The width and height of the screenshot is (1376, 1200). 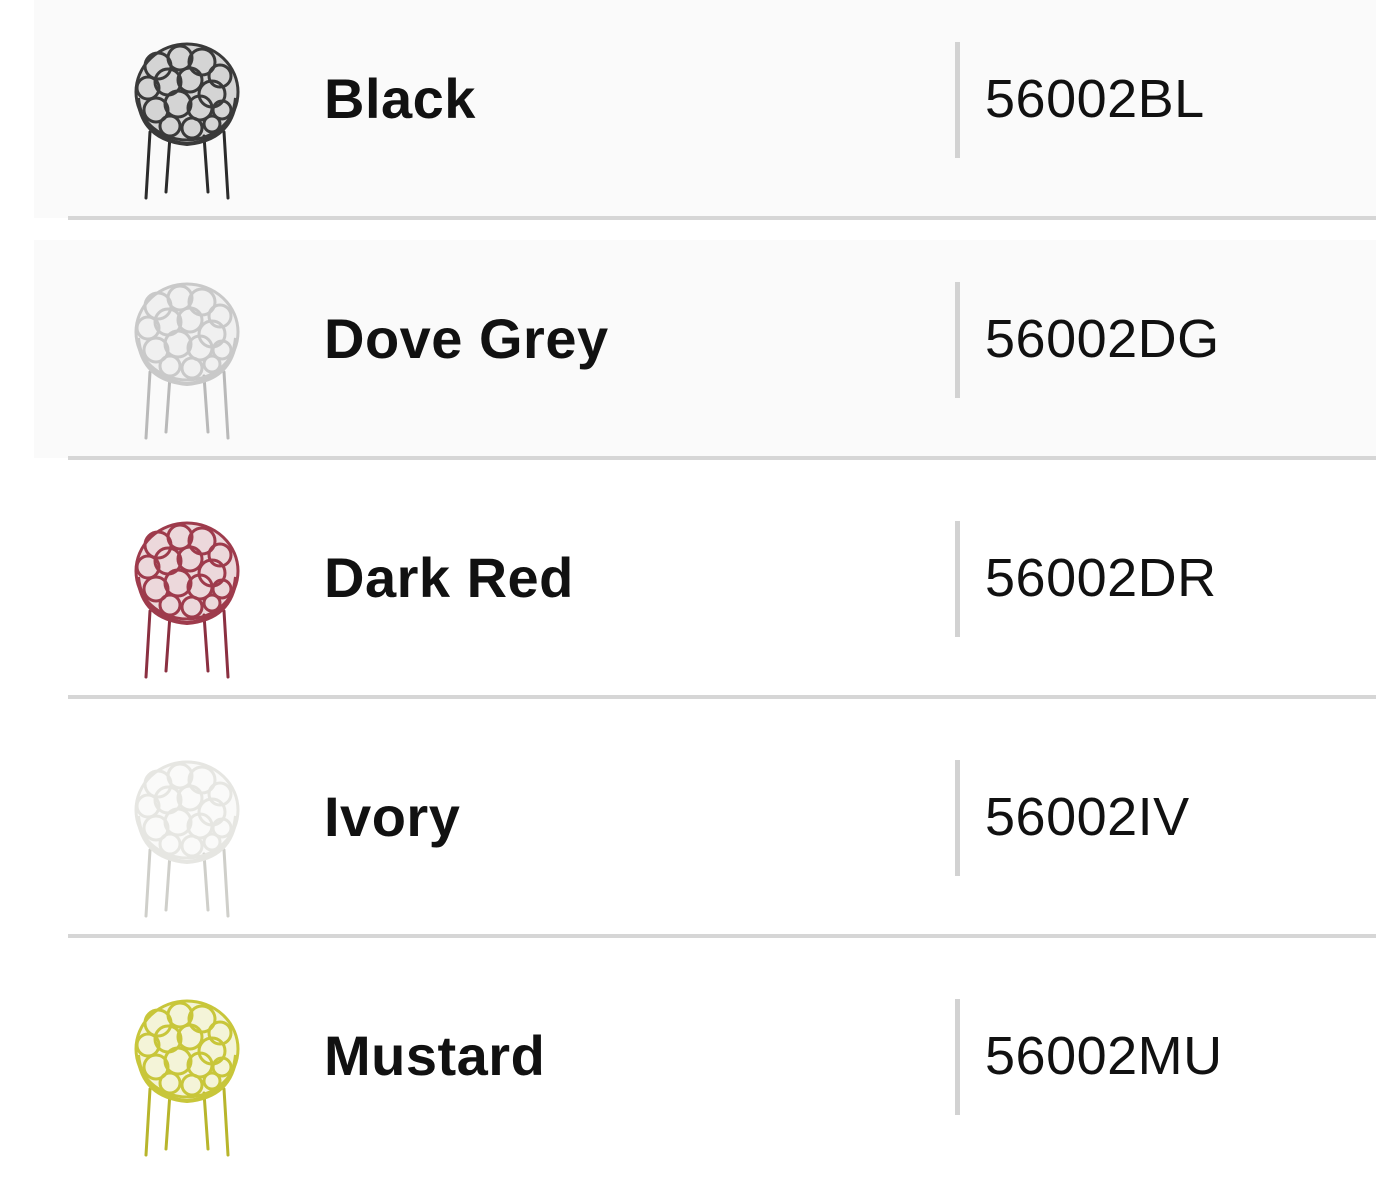 I want to click on variant-name: Dove Grey, so click(x=466, y=338).